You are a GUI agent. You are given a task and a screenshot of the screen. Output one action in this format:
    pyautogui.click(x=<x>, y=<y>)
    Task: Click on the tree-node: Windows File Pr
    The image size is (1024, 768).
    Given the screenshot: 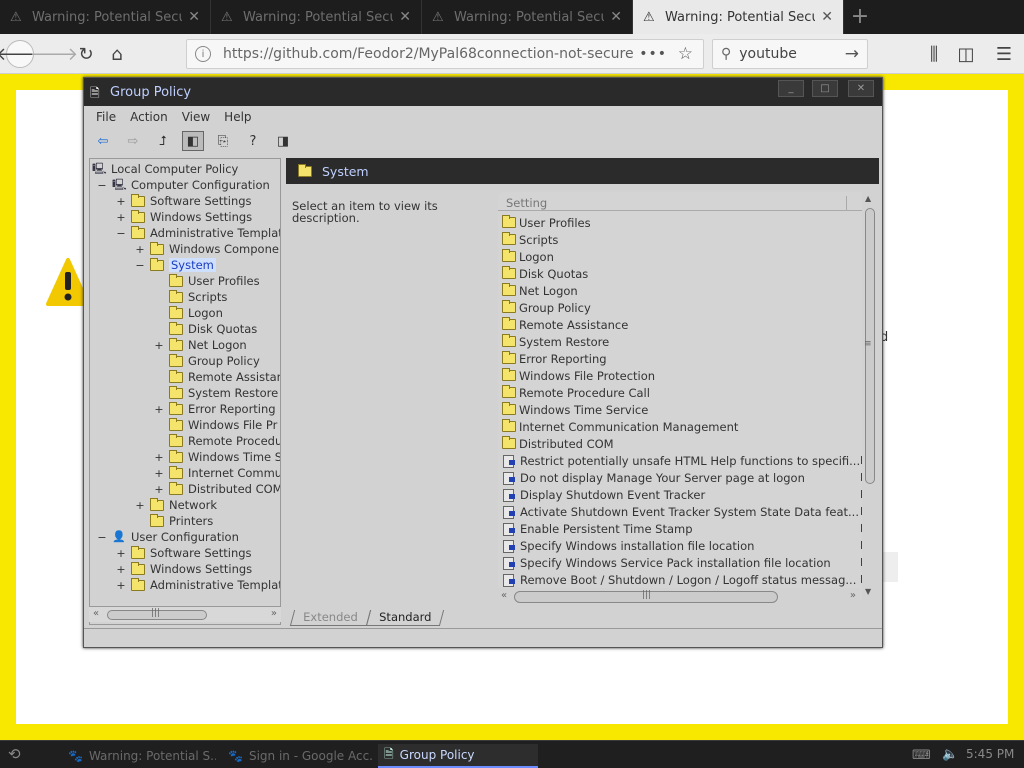 What is the action you would take?
    pyautogui.click(x=215, y=425)
    